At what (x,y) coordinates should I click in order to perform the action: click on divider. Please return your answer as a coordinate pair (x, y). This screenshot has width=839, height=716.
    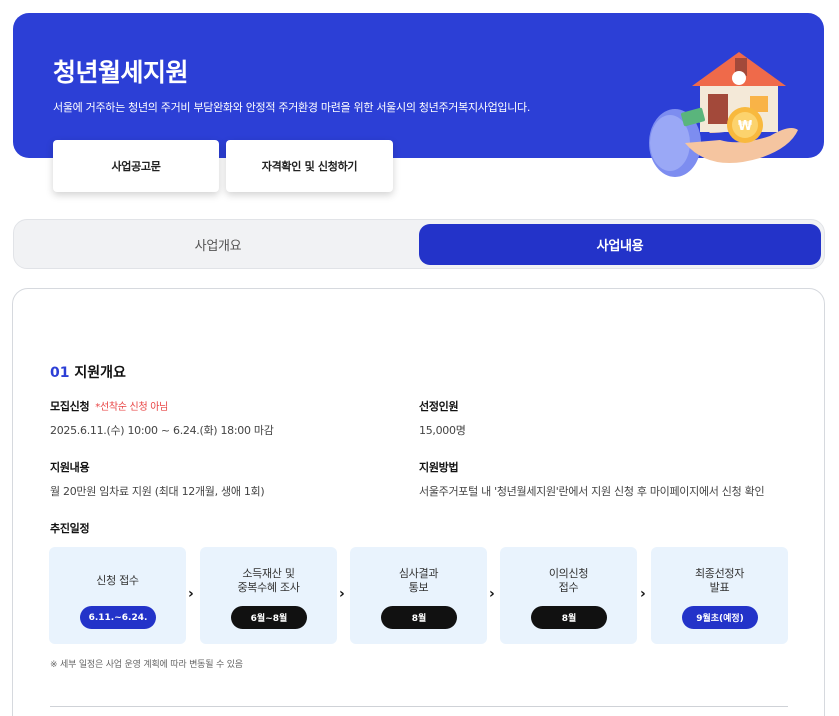
    Looking at the image, I should click on (419, 706).